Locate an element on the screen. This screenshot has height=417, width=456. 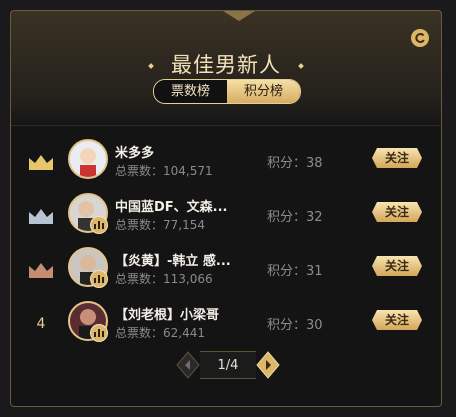
page-title: 最佳男新人 is located at coordinates (226, 64).